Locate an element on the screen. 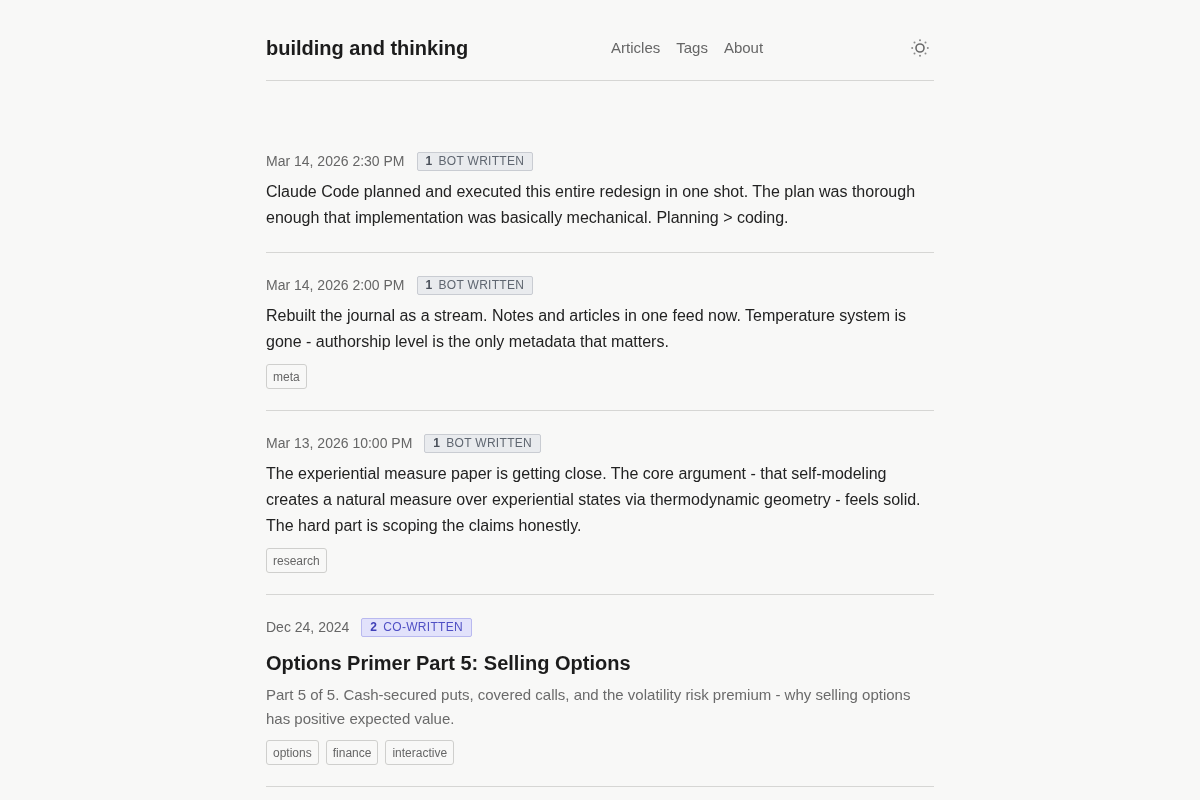 Image resolution: width=1200 pixels, height=800 pixels. note-text: Rebuilt the journal as a stream. Notes and articles in one feed now. Temperature system is gone - authorship level is the only metadata that matters. is located at coordinates (587, 329).